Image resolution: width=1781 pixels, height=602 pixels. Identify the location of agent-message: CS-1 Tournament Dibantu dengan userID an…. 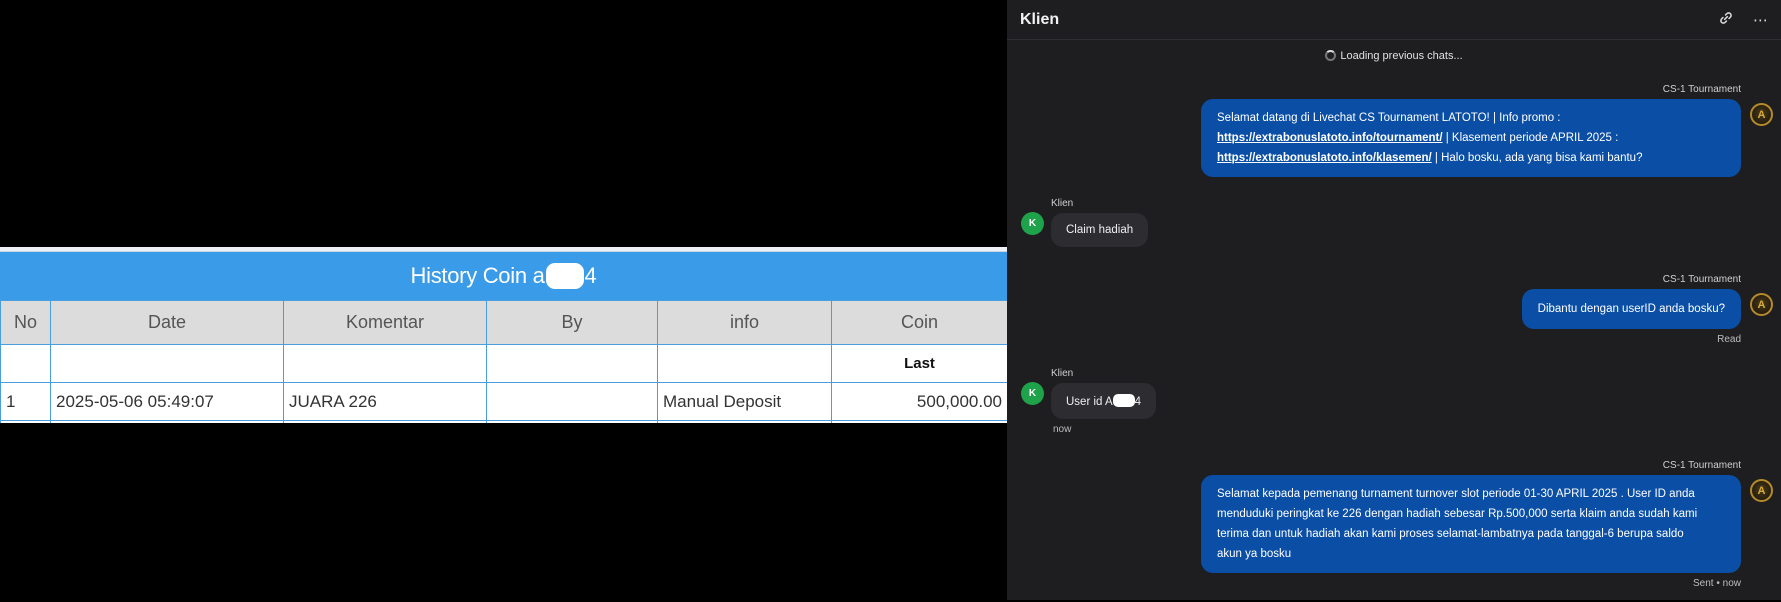
(1631, 309).